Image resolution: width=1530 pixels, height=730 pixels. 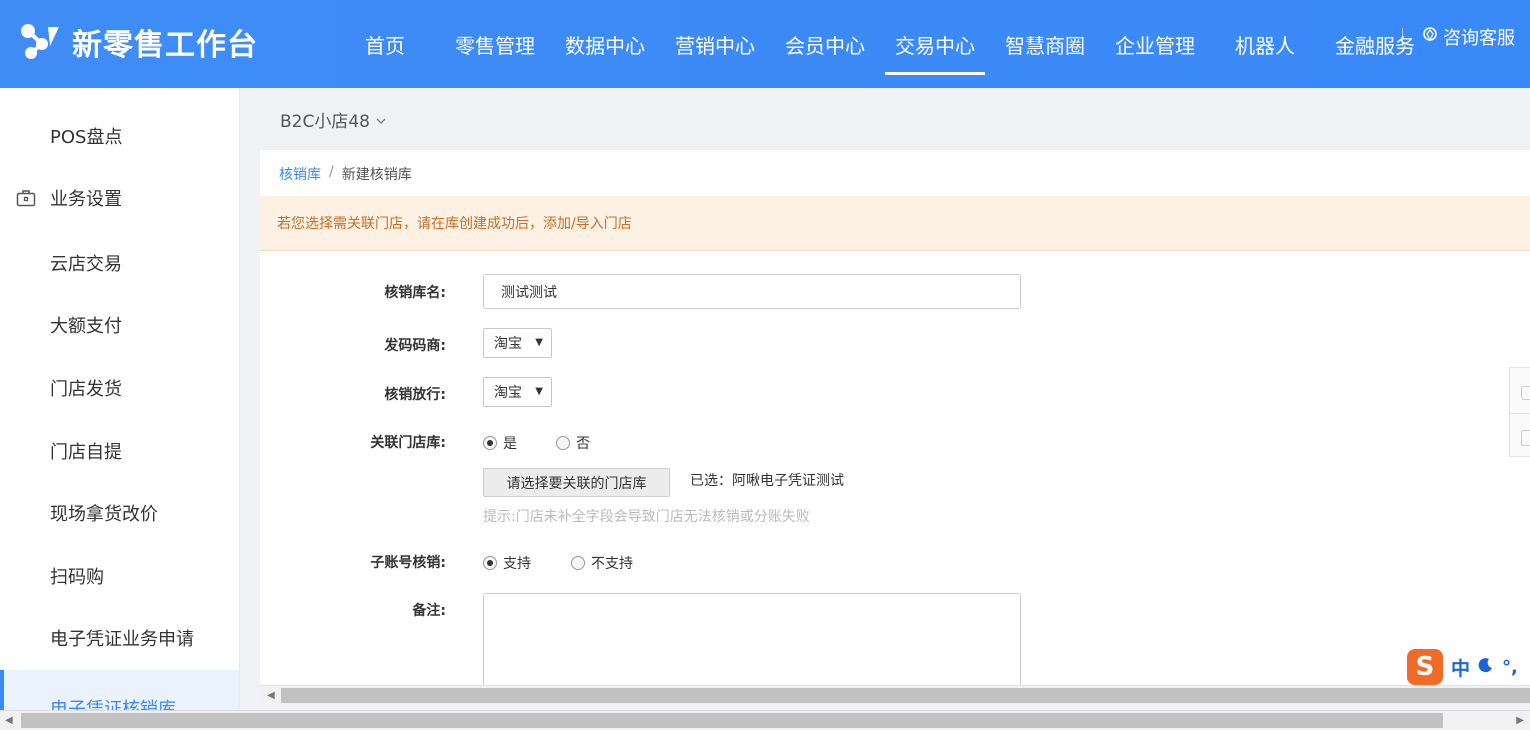 What do you see at coordinates (385, 44) in the screenshot?
I see `nav-home: 首页` at bounding box center [385, 44].